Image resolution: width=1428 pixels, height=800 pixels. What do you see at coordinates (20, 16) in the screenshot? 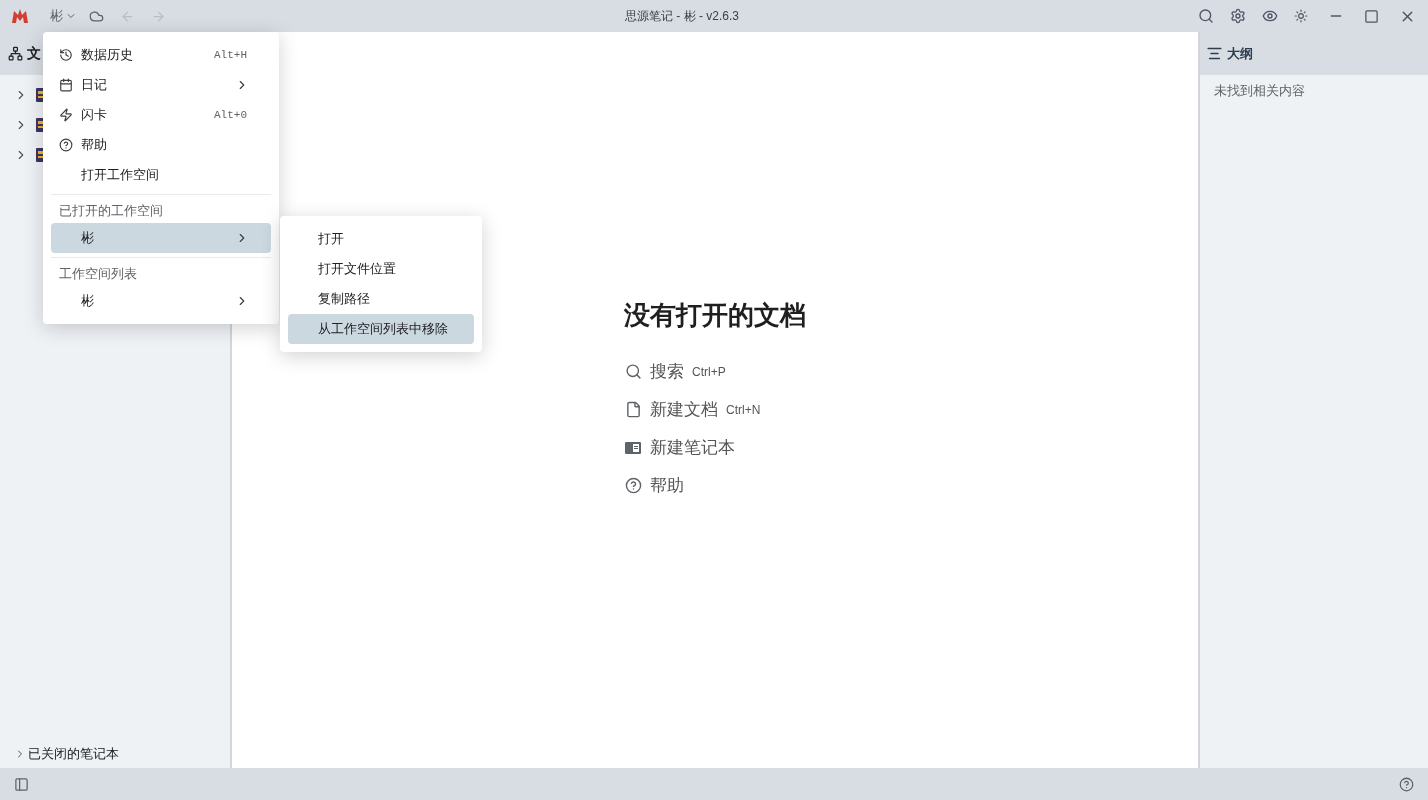
I see `logo-icon` at bounding box center [20, 16].